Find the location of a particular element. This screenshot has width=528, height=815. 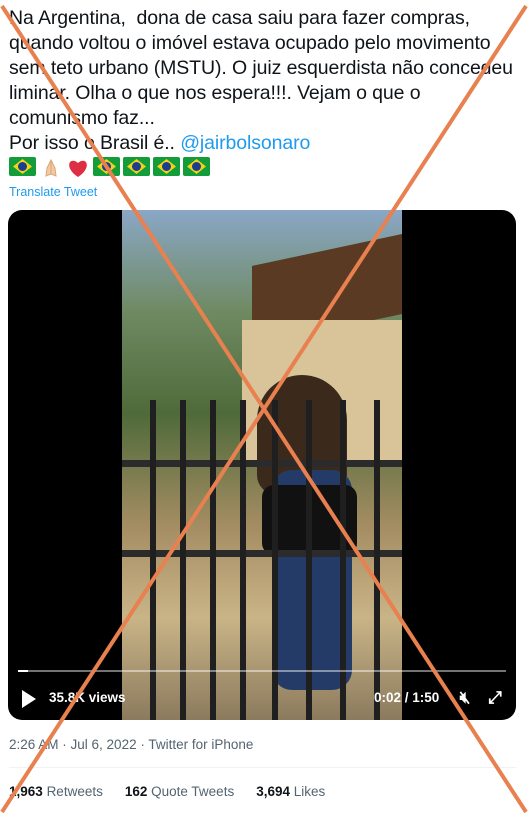

divider is located at coordinates (262, 767).